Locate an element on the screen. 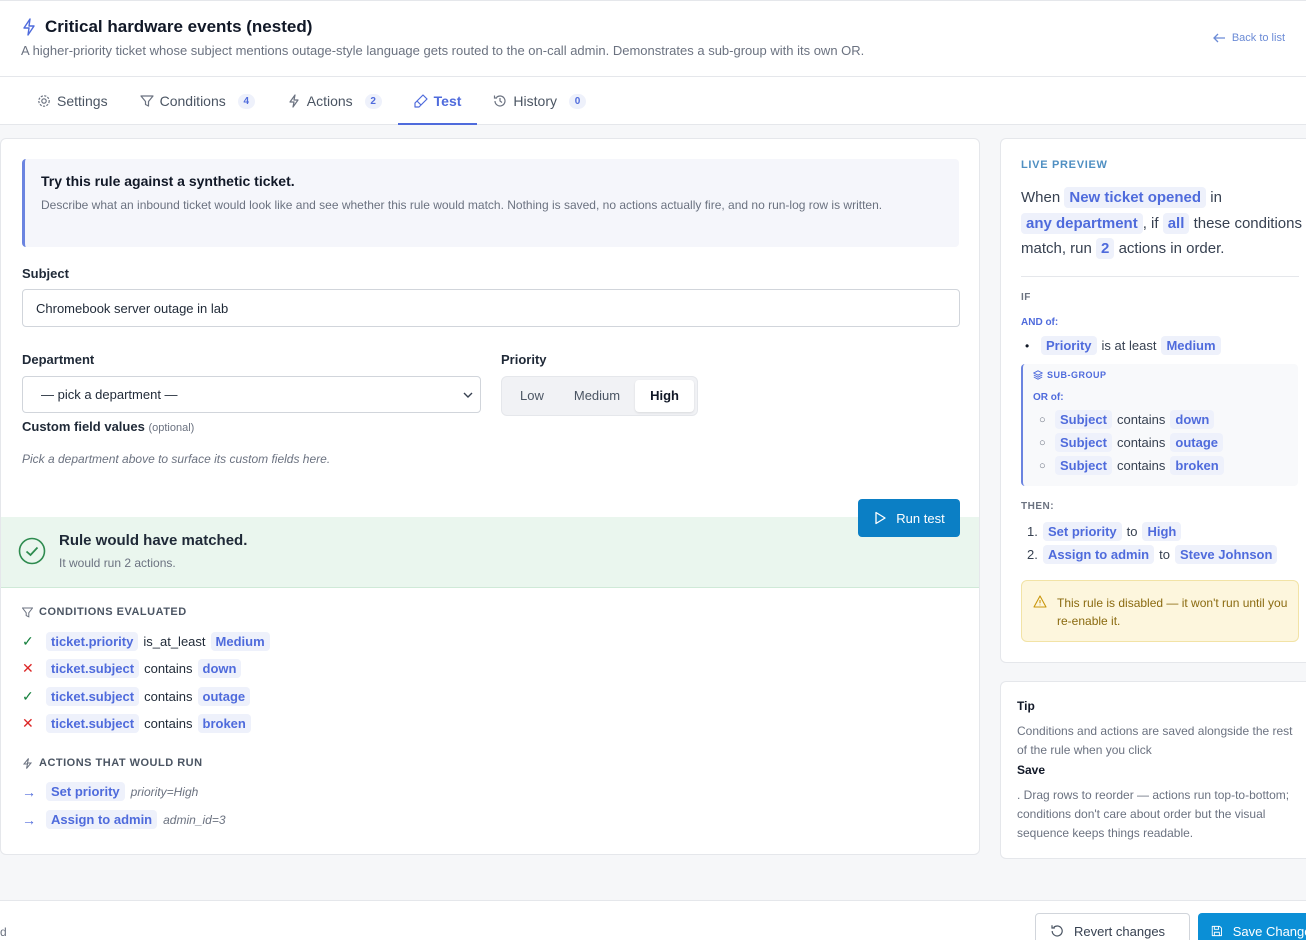  action-label: Assign to admin is located at coordinates (102, 819).